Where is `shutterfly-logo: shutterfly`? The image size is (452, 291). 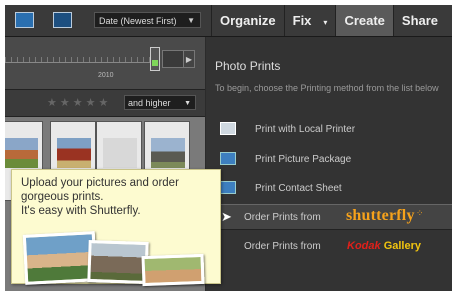
shutterfly-logo: shutterfly is located at coordinates (380, 215).